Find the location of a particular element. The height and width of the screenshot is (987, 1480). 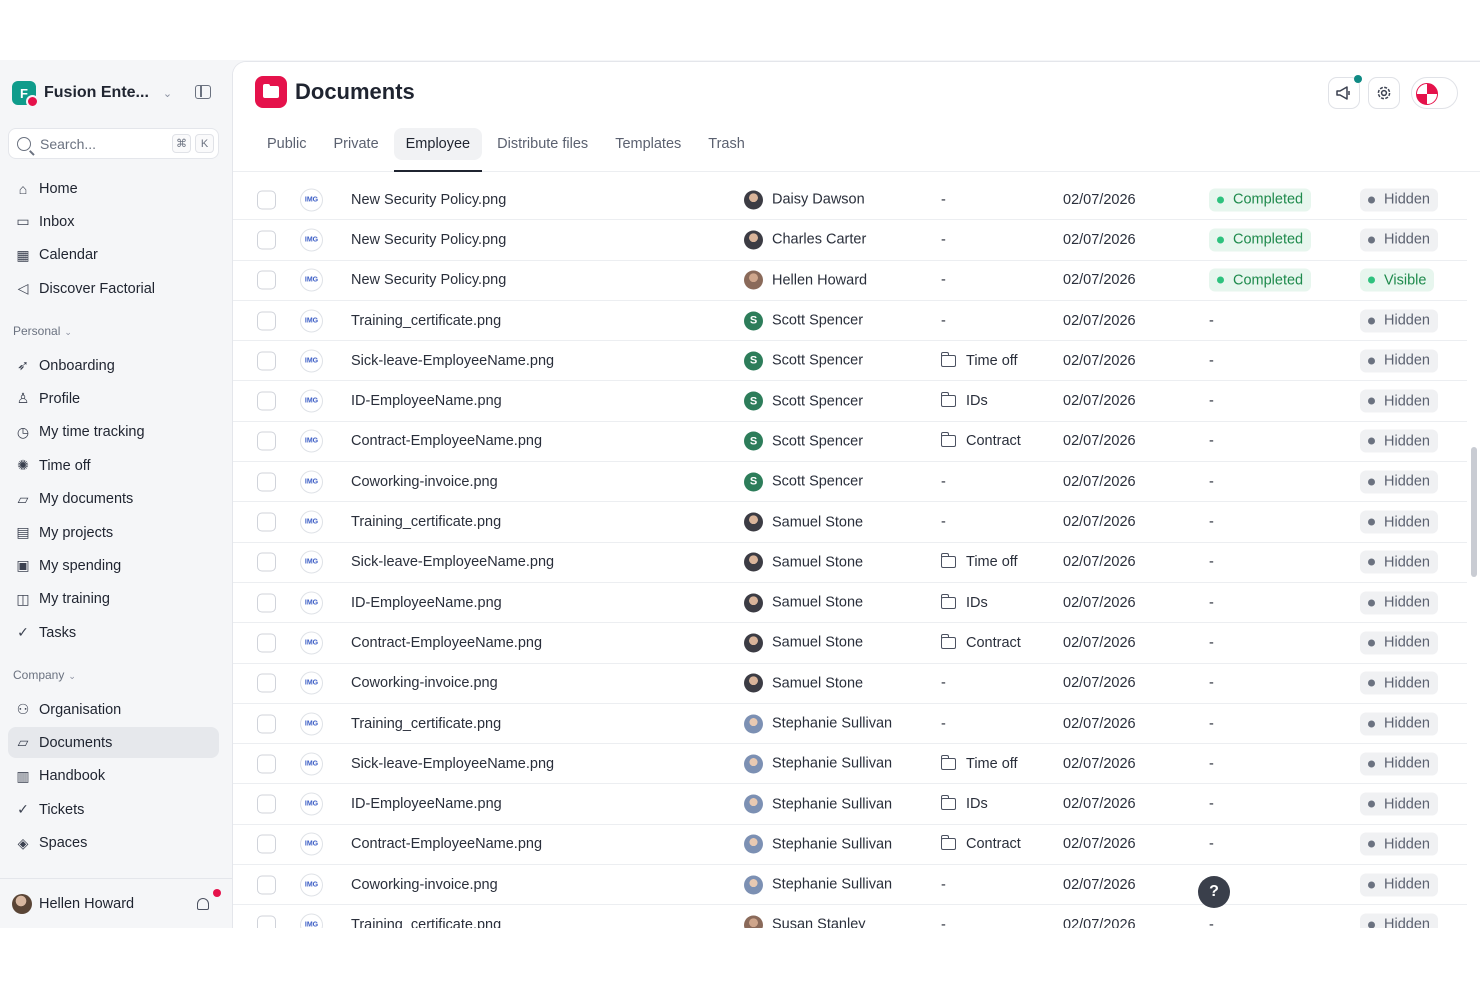

sidebar-item-organisation: ⚇ Organisation is located at coordinates (113, 709).